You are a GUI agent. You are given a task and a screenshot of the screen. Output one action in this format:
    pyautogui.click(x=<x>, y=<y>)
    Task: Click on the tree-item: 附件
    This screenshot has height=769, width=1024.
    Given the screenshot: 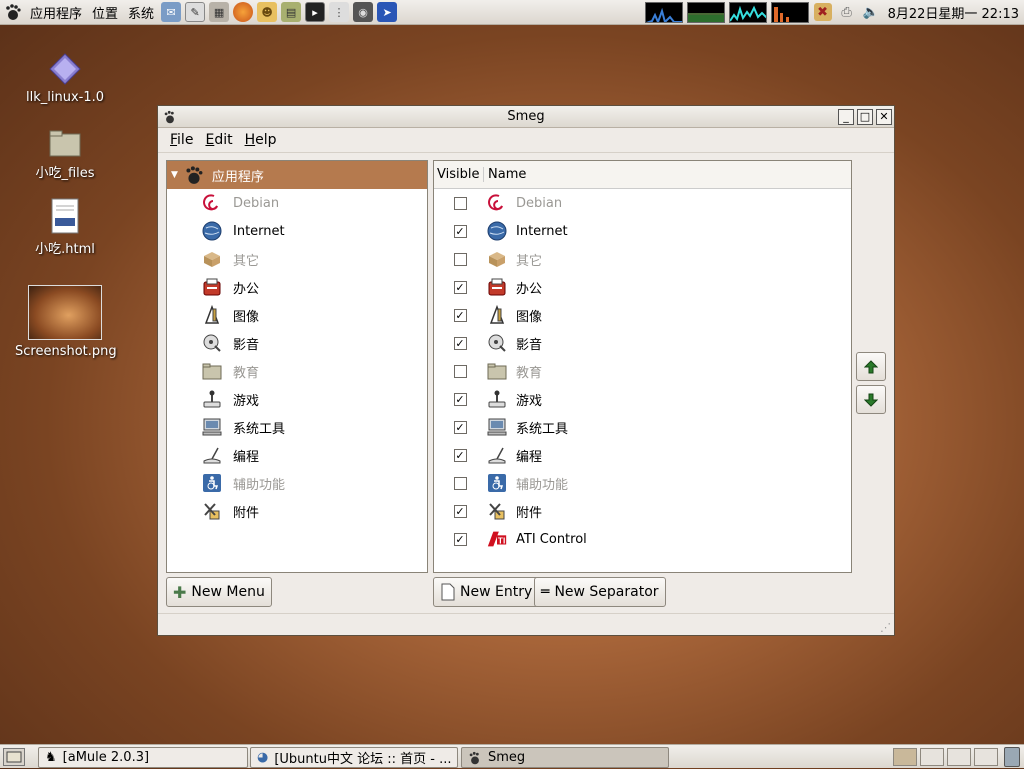 What is the action you would take?
    pyautogui.click(x=297, y=511)
    